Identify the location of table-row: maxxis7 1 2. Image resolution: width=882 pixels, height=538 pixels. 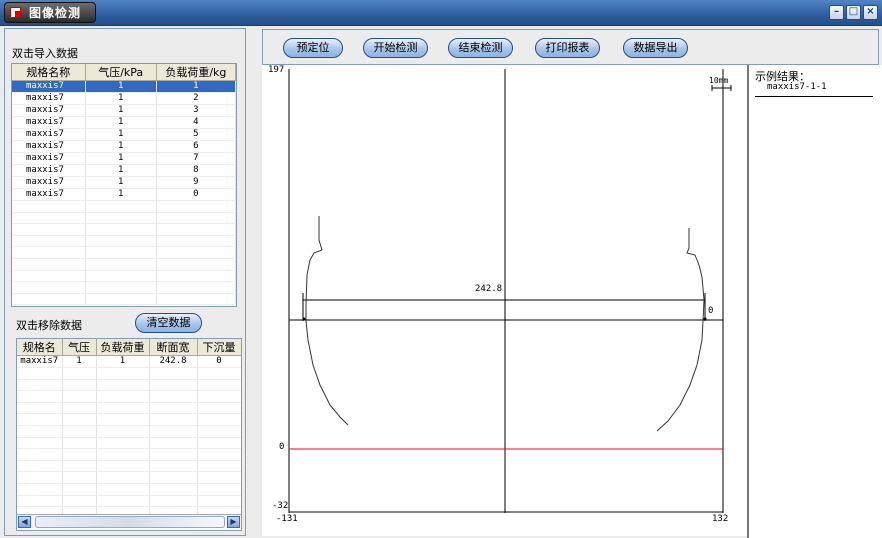
(124, 98).